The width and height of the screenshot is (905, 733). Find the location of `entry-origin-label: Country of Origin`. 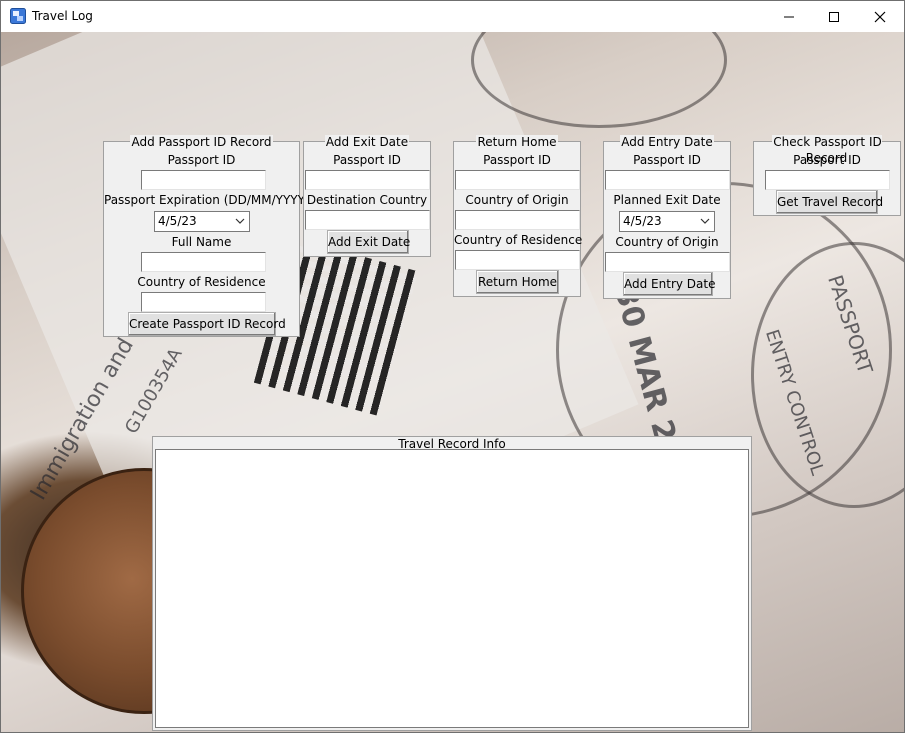

entry-origin-label: Country of Origin is located at coordinates (667, 242).